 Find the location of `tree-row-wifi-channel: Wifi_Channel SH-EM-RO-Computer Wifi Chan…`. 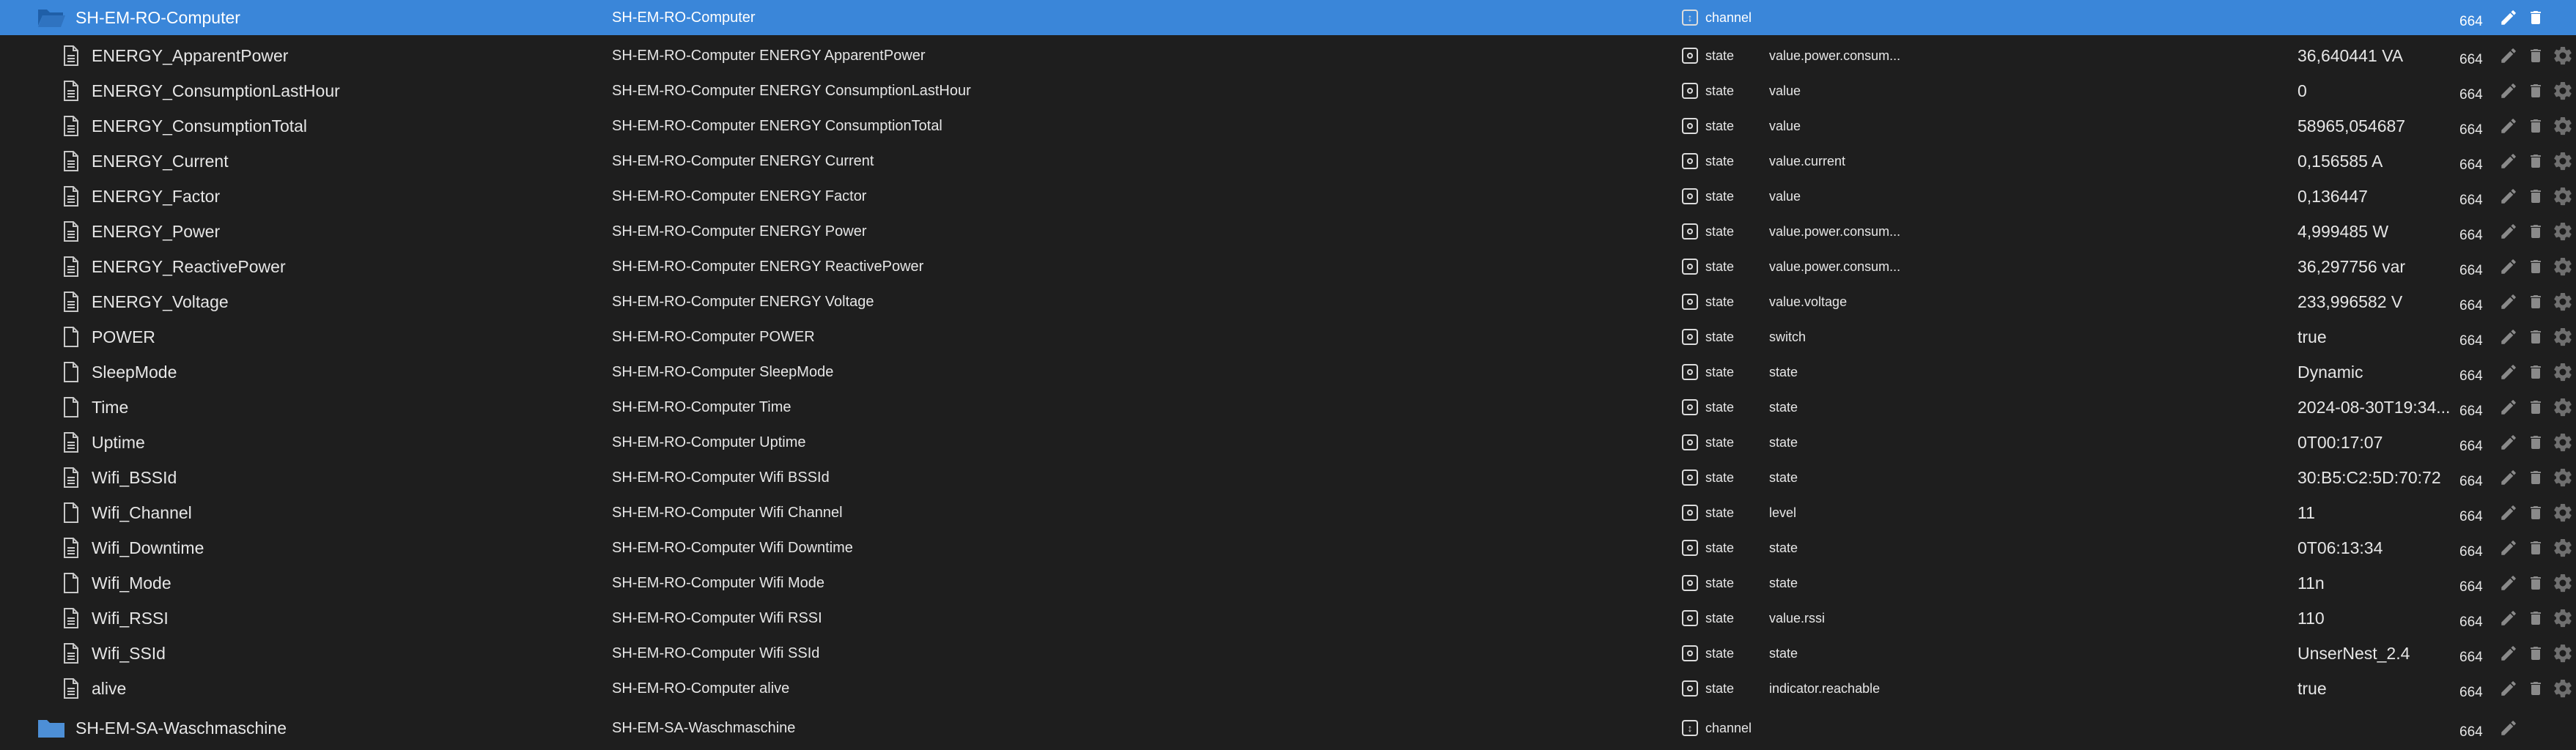

tree-row-wifi-channel: Wifi_Channel SH-EM-RO-Computer Wifi Chan… is located at coordinates (1288, 512).